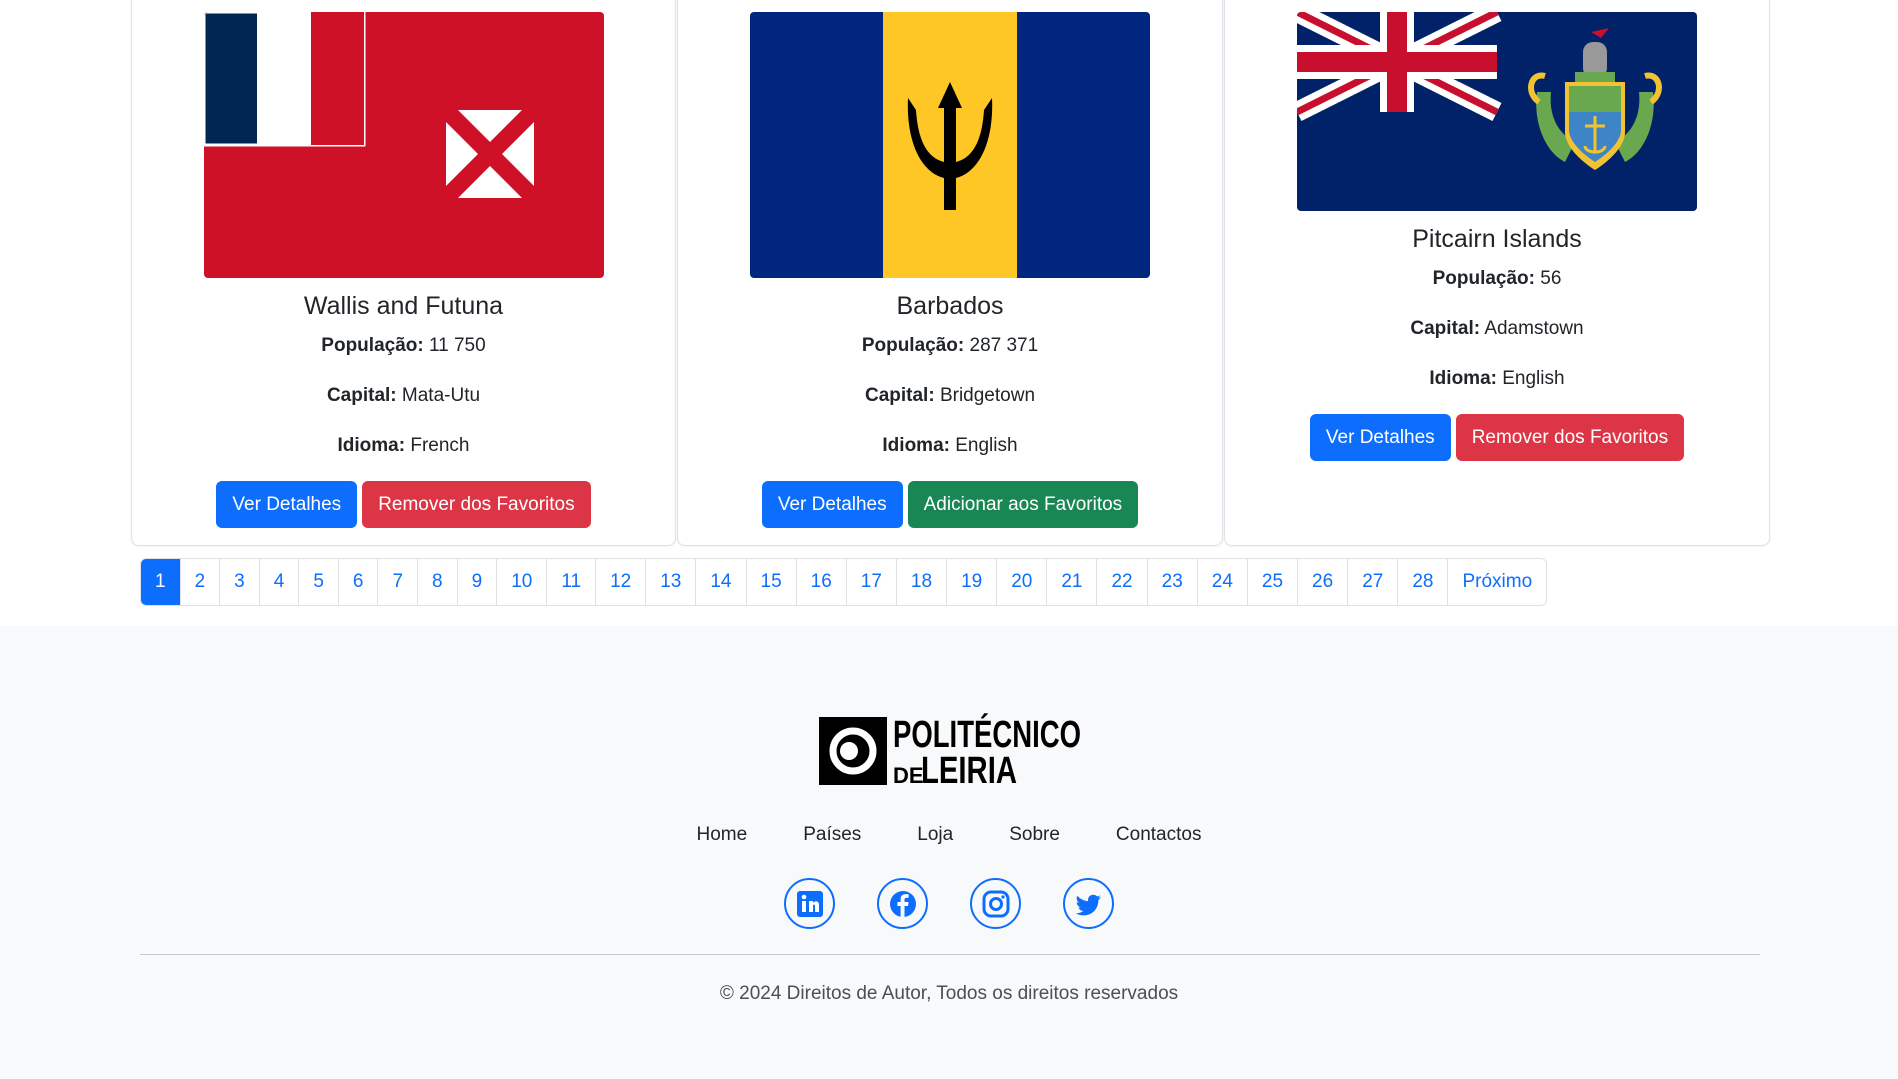 The width and height of the screenshot is (1898, 1079). What do you see at coordinates (1372, 582) in the screenshot?
I see `page-link-27: 27` at bounding box center [1372, 582].